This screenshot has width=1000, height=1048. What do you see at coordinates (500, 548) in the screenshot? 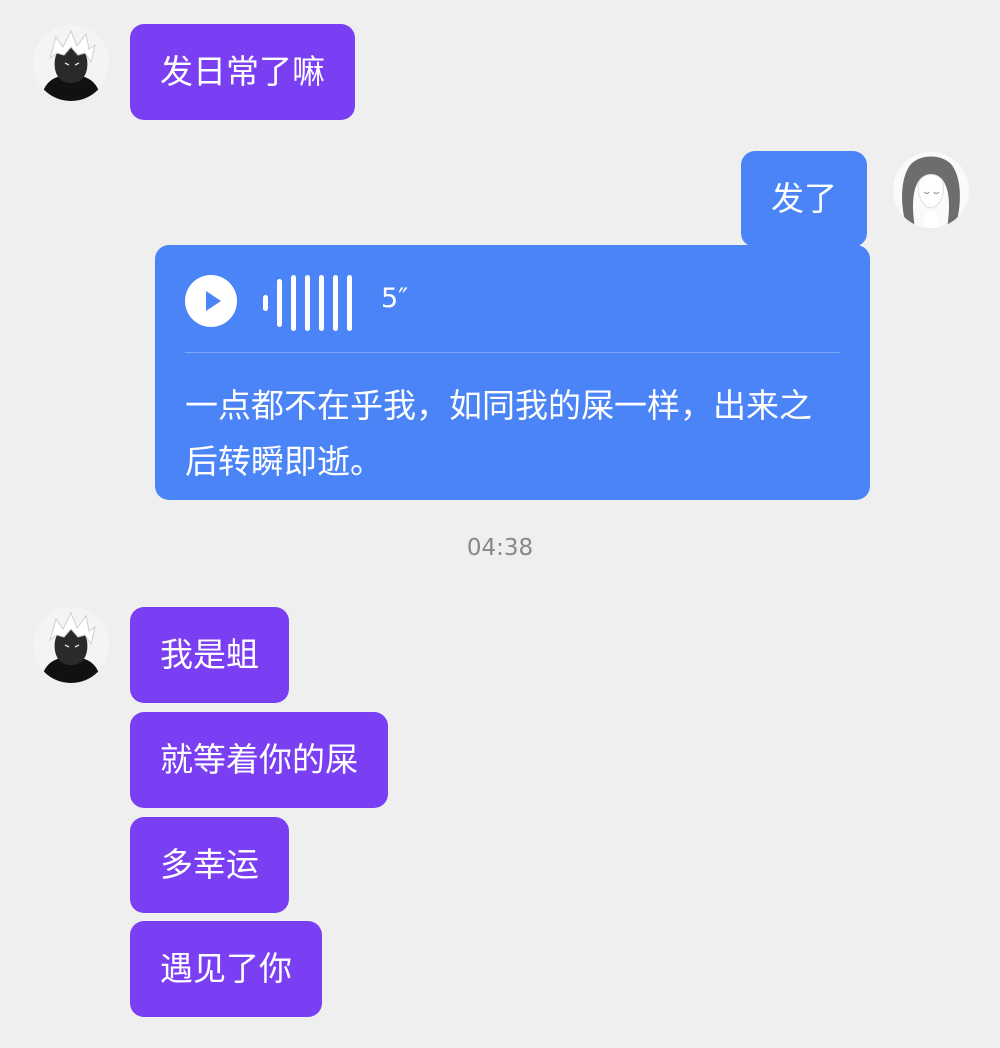
I see `message-timestamp: 04:38` at bounding box center [500, 548].